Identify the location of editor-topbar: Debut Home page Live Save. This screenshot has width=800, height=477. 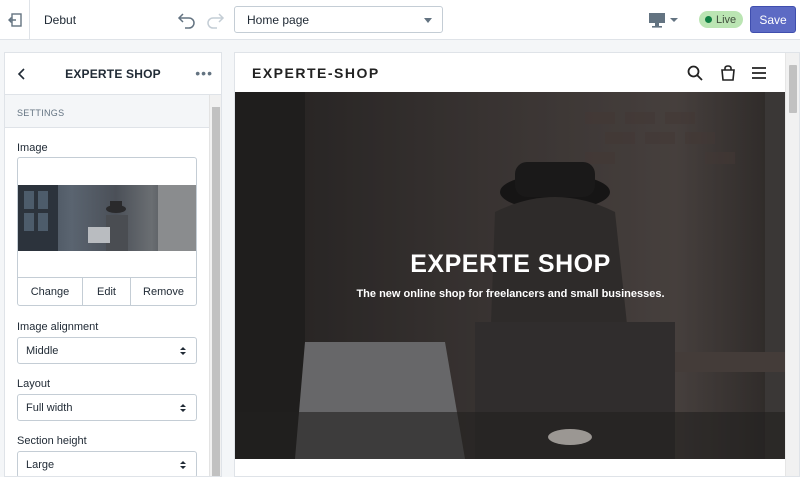
(400, 20).